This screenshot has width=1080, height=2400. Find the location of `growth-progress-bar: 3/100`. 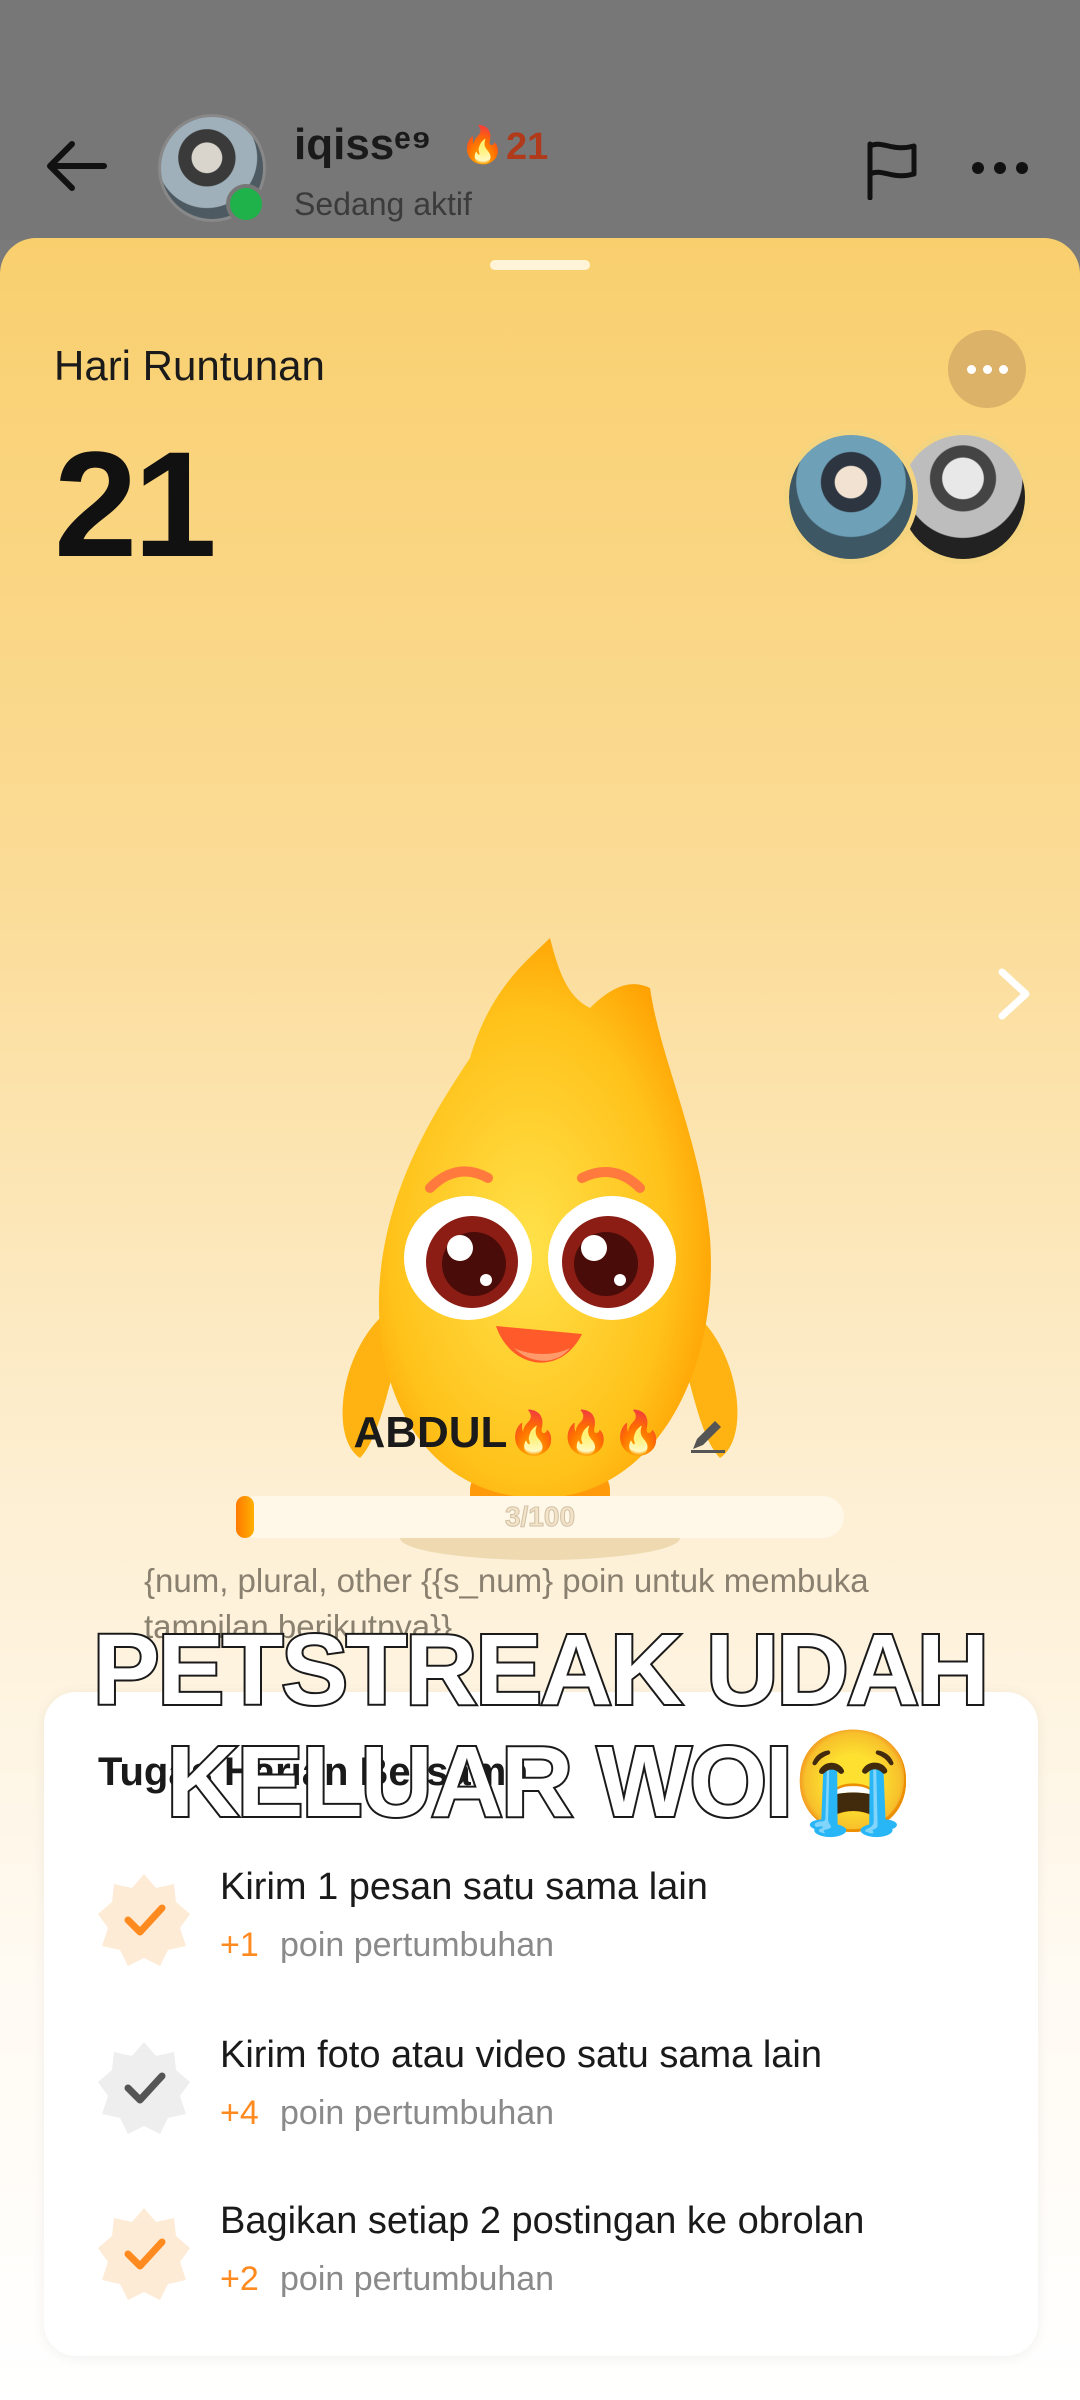

growth-progress-bar: 3/100 is located at coordinates (540, 1517).